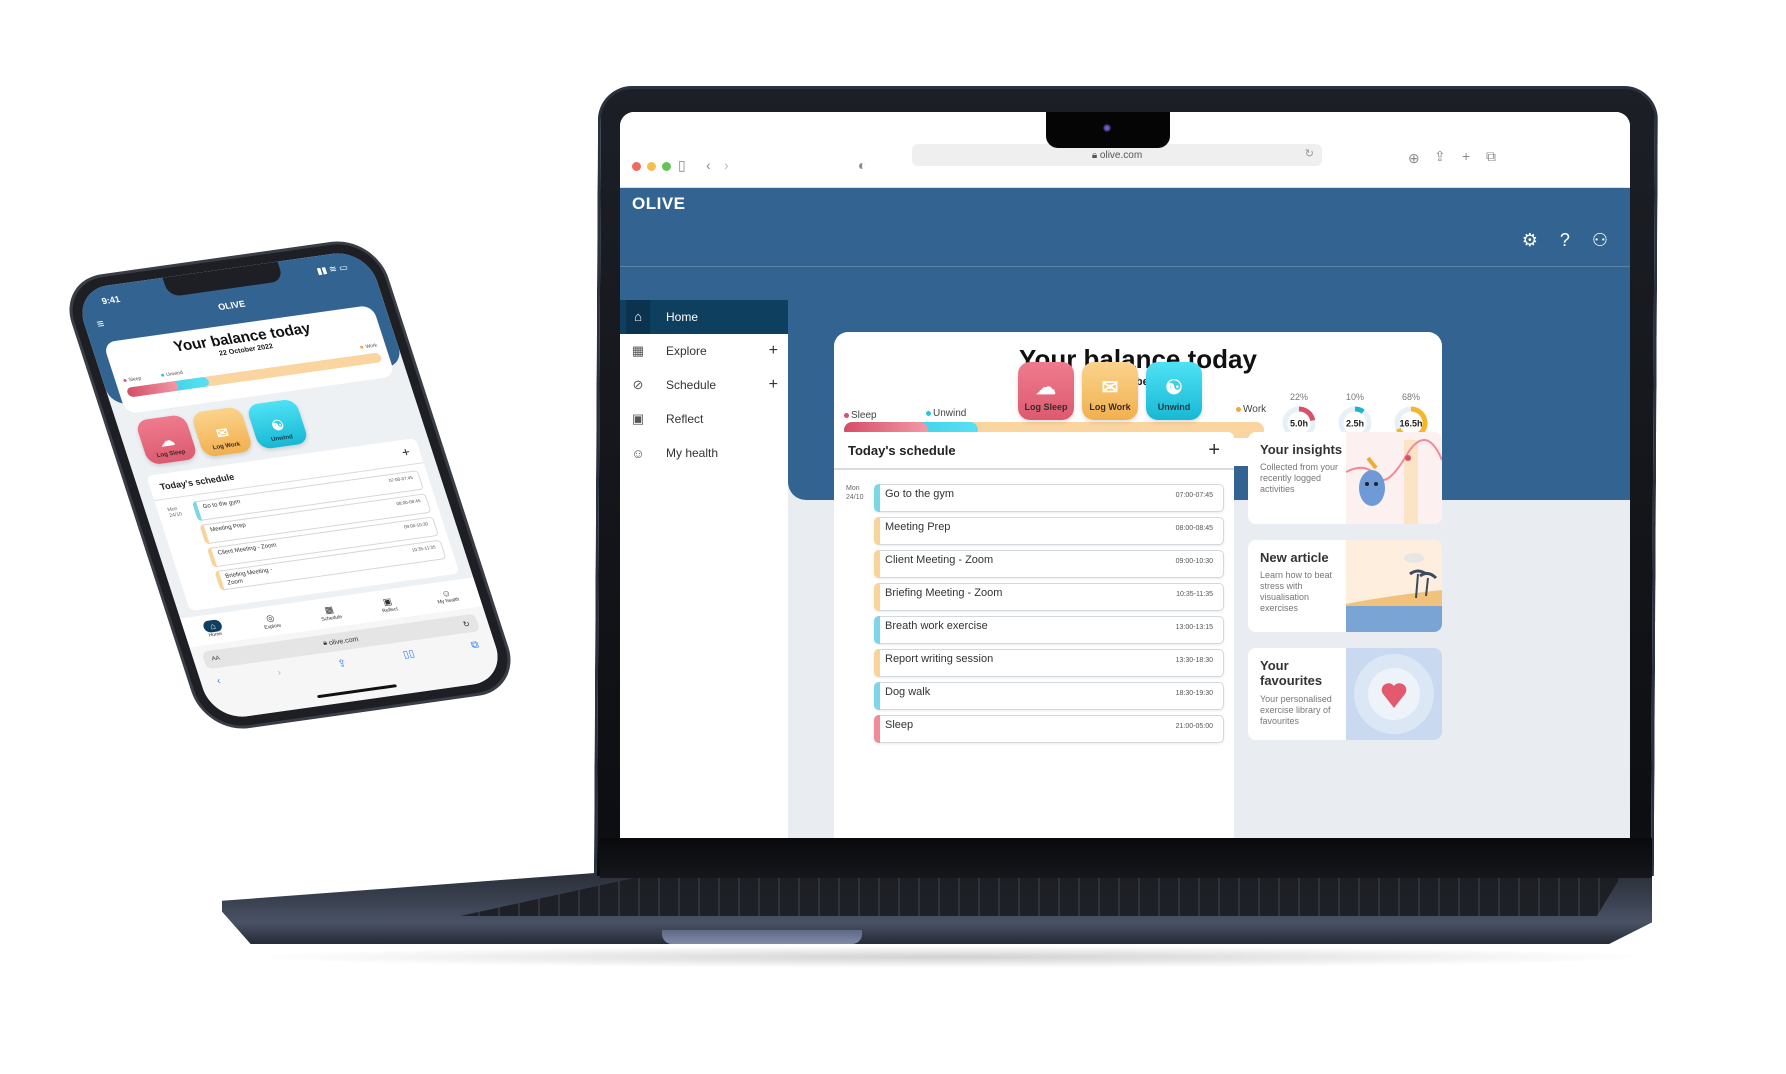 The image size is (1786, 1074). What do you see at coordinates (950, 957) in the screenshot?
I see `laptop-shadow` at bounding box center [950, 957].